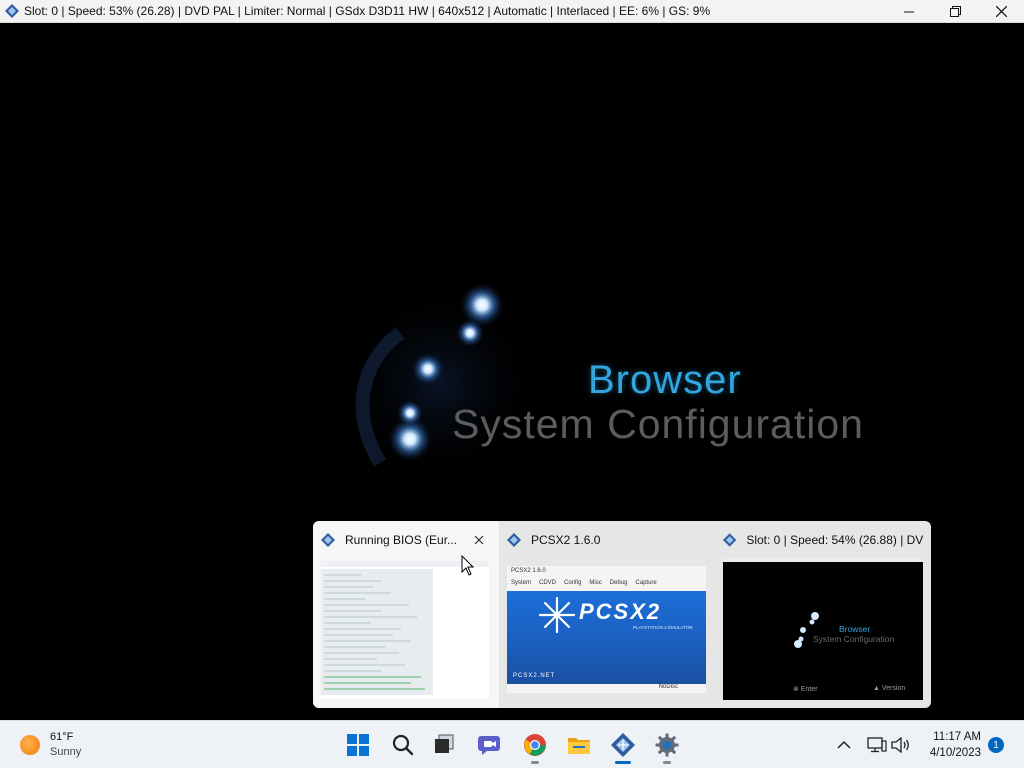 The height and width of the screenshot is (768, 1024). What do you see at coordinates (646, 583) in the screenshot?
I see `preview-menu-capture: Capture` at bounding box center [646, 583].